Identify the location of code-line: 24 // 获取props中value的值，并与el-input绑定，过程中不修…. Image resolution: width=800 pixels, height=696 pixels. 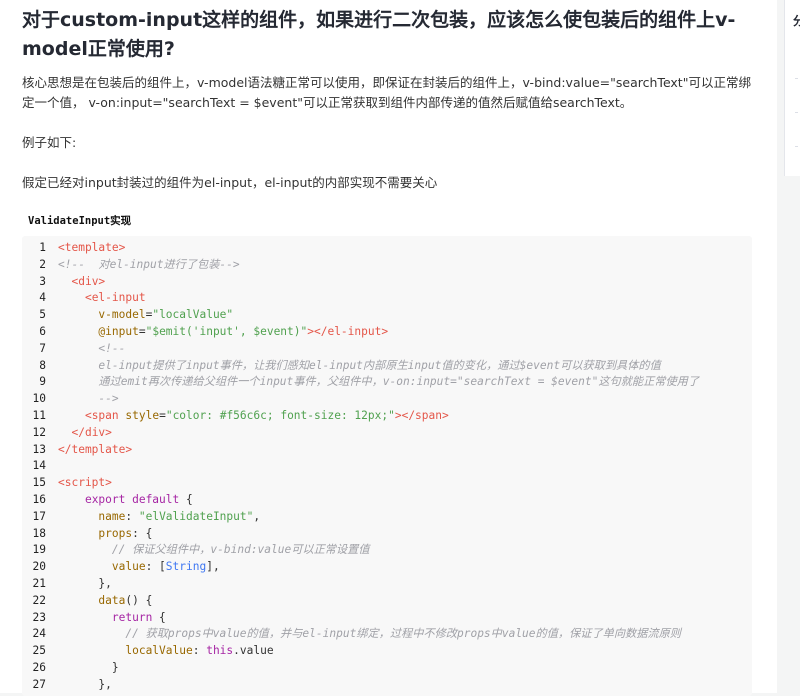
(387, 634).